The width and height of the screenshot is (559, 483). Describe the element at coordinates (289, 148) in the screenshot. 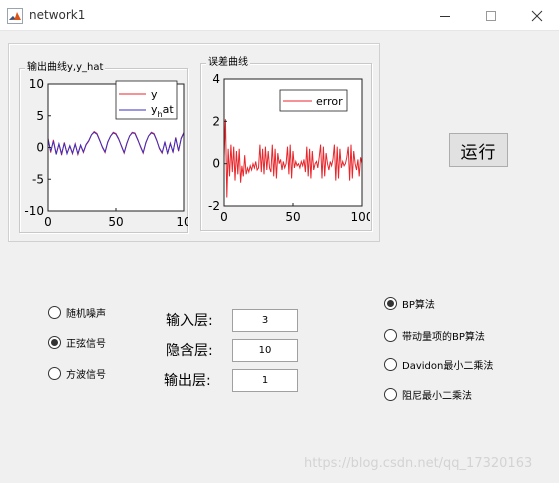

I see `error-chart: 420-20 50 100 error` at that location.